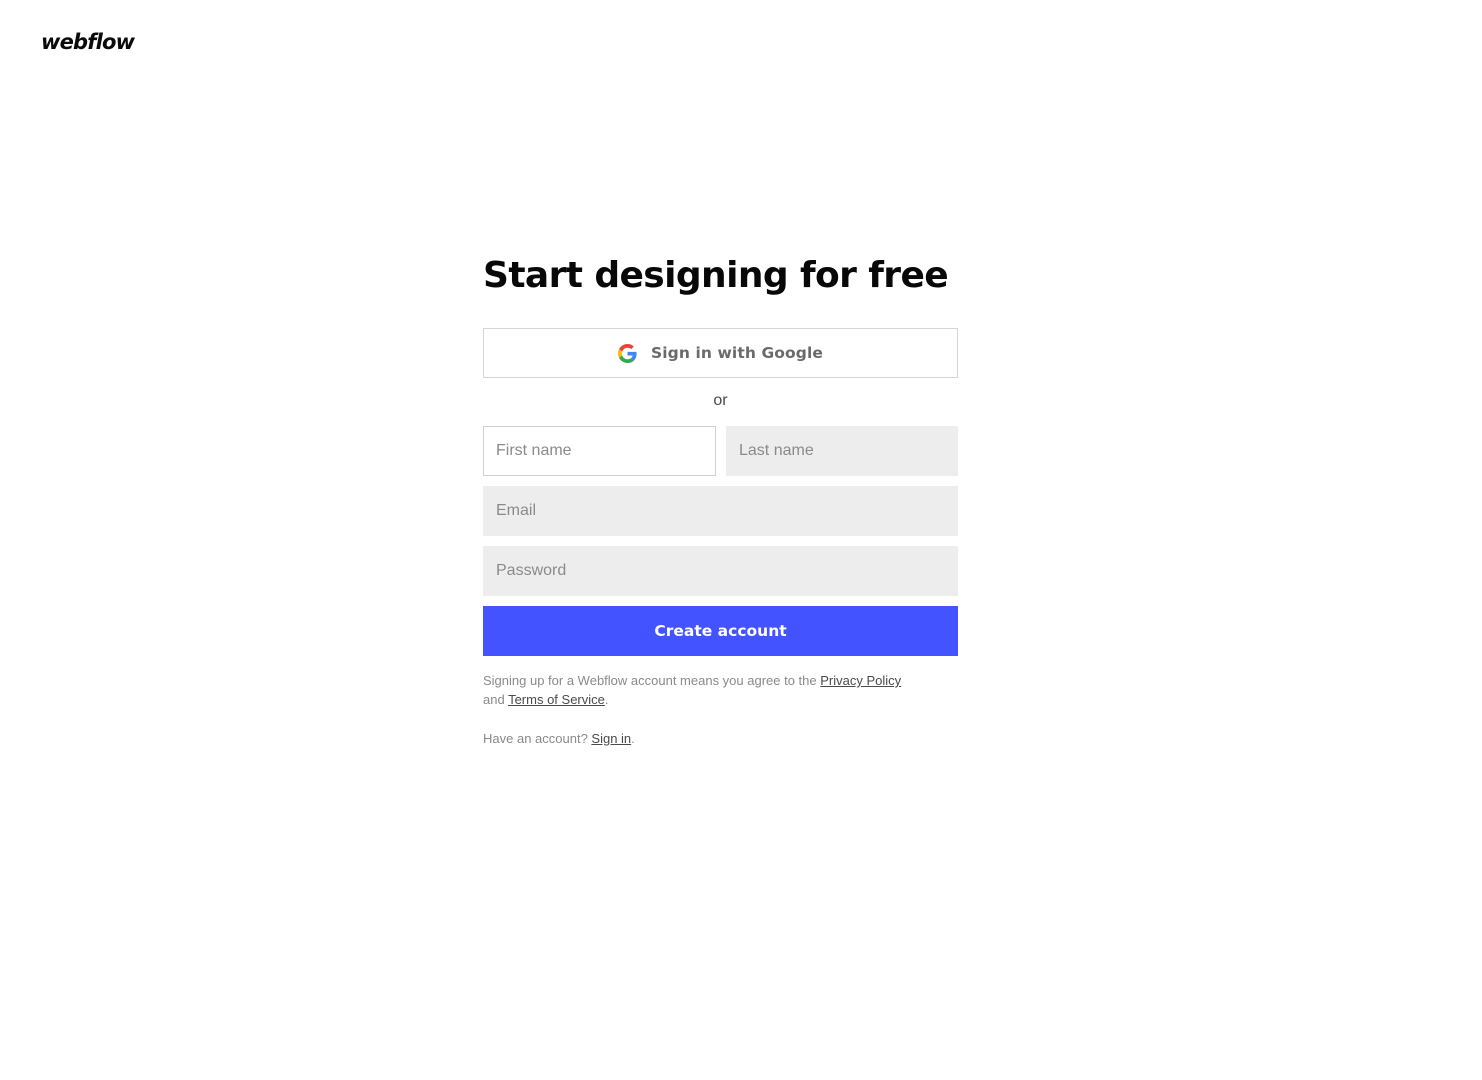 The image size is (1482, 1080). I want to click on terms-of-service-link: Terms of Service, so click(556, 699).